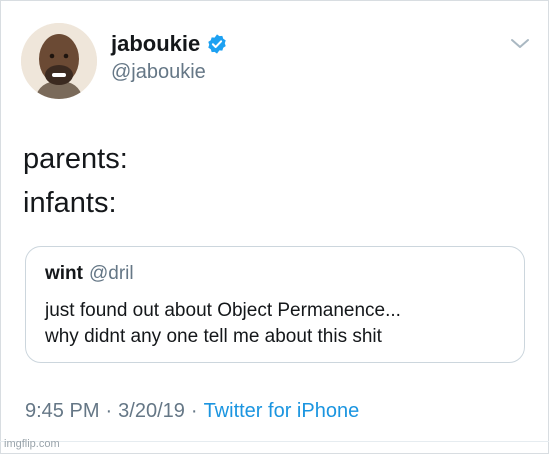 The width and height of the screenshot is (549, 454). I want to click on quoted-author-handle: @dril, so click(111, 273).